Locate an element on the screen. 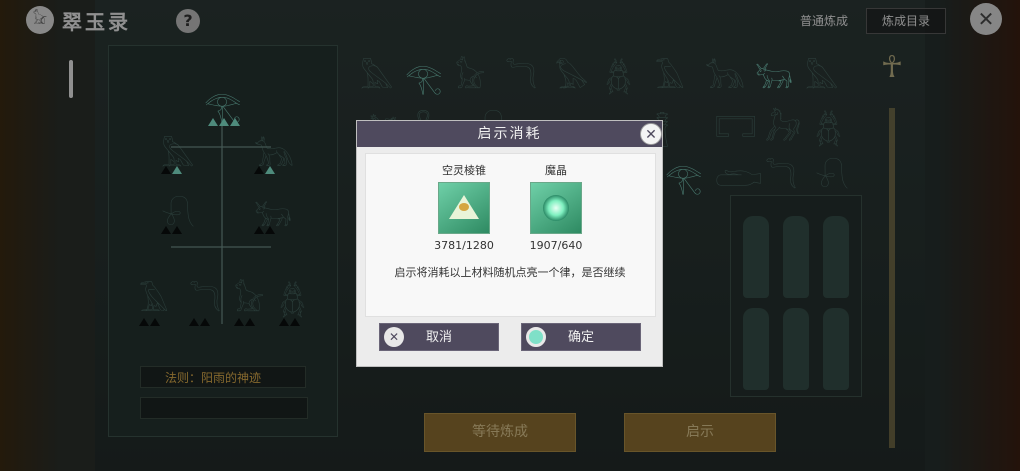 This screenshot has width=1020, height=471. magic-crystal-icon is located at coordinates (556, 208).